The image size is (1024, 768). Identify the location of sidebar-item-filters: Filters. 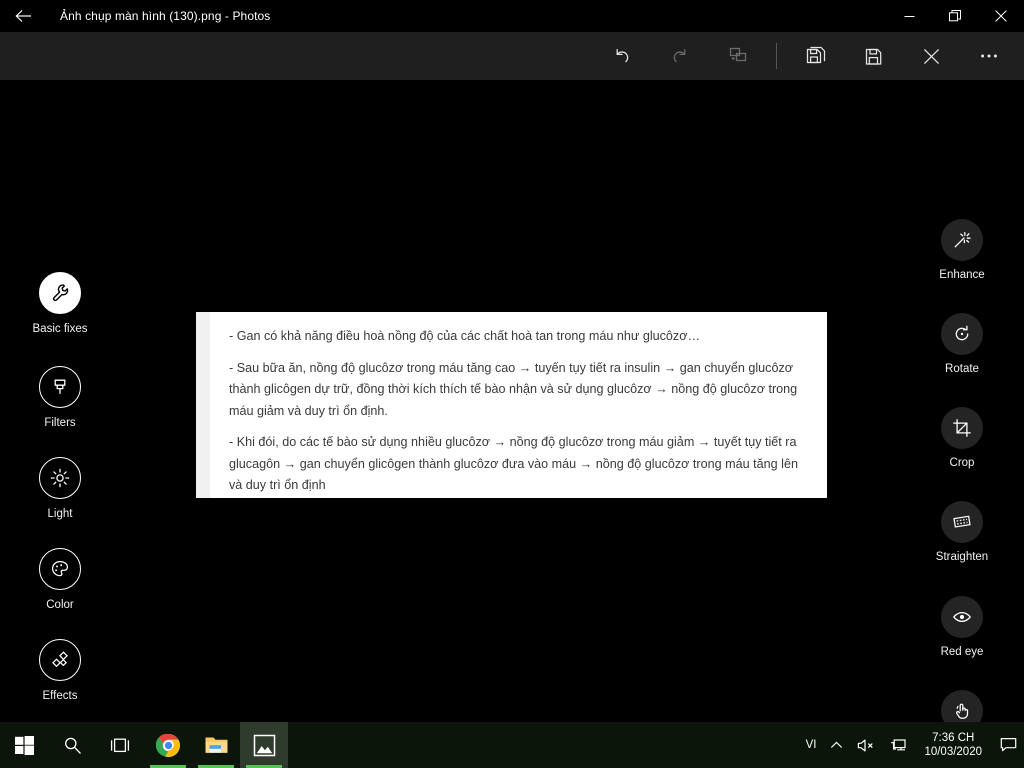
(60, 397).